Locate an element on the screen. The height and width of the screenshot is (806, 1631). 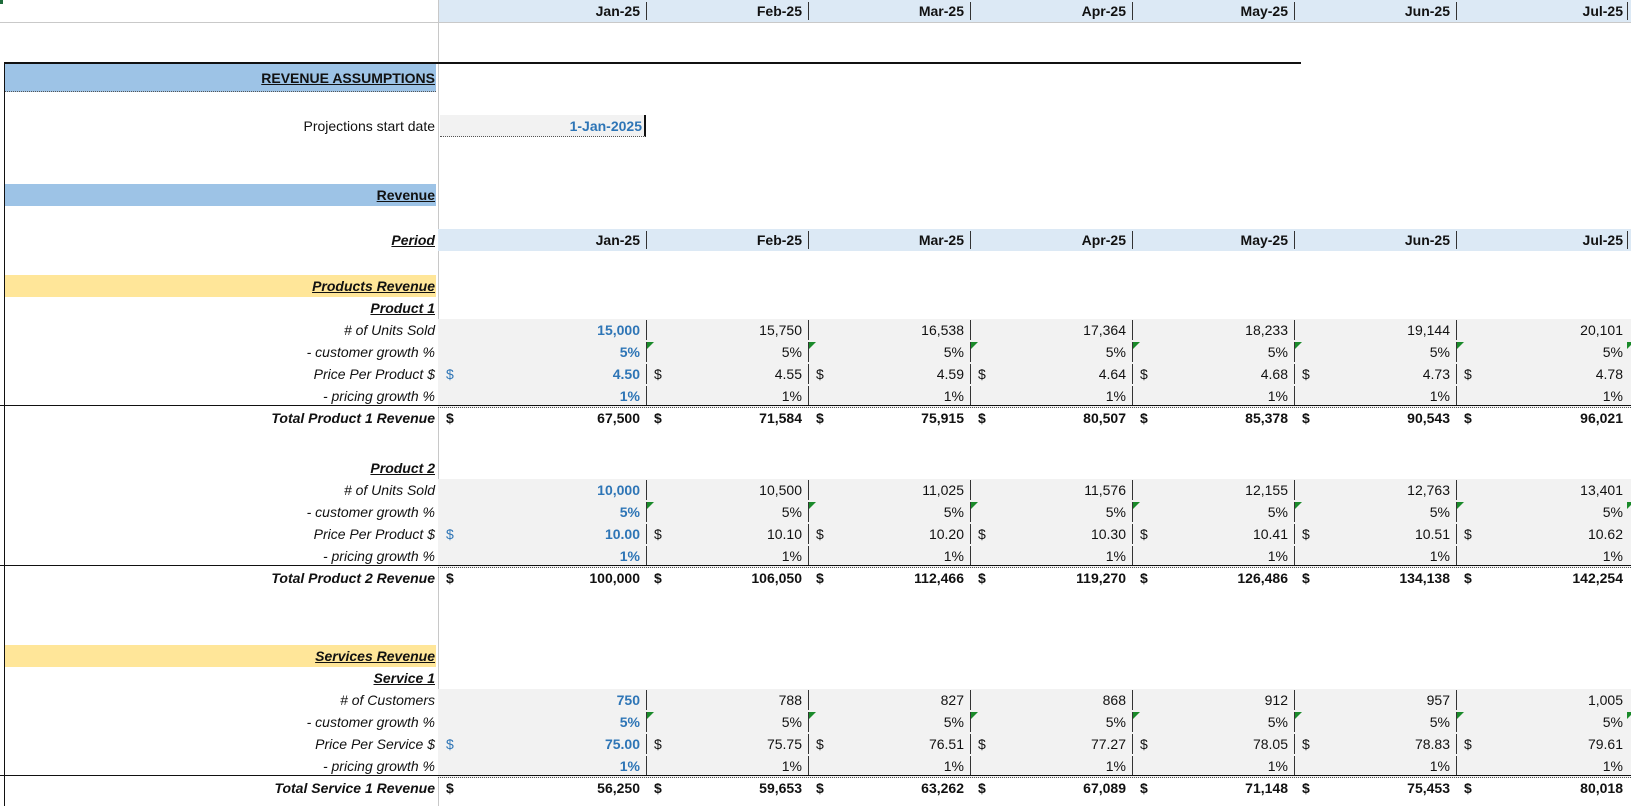
top-header-month-1: Feb-25 is located at coordinates (779, 11).